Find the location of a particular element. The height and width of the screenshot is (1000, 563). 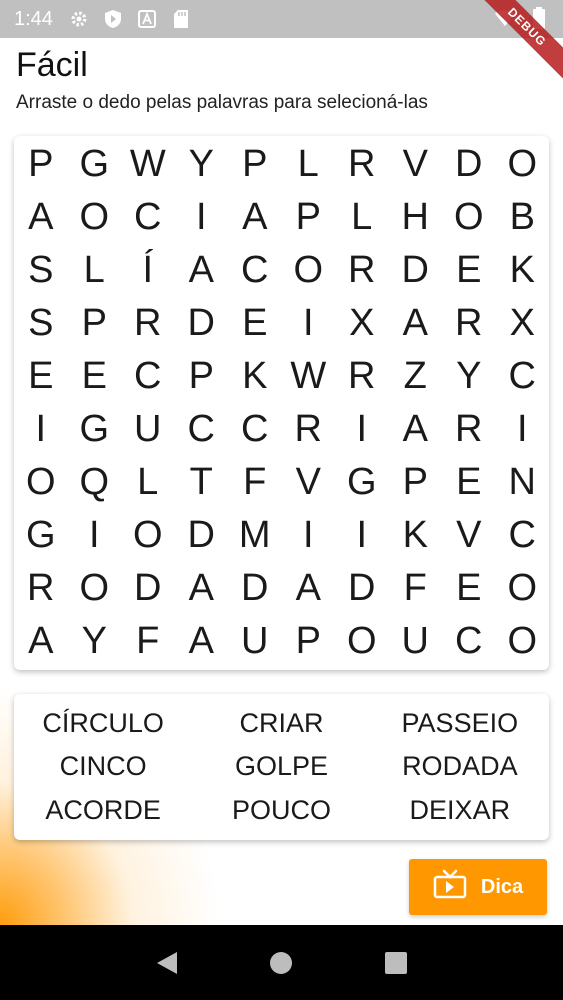

home-button is located at coordinates (281, 963).